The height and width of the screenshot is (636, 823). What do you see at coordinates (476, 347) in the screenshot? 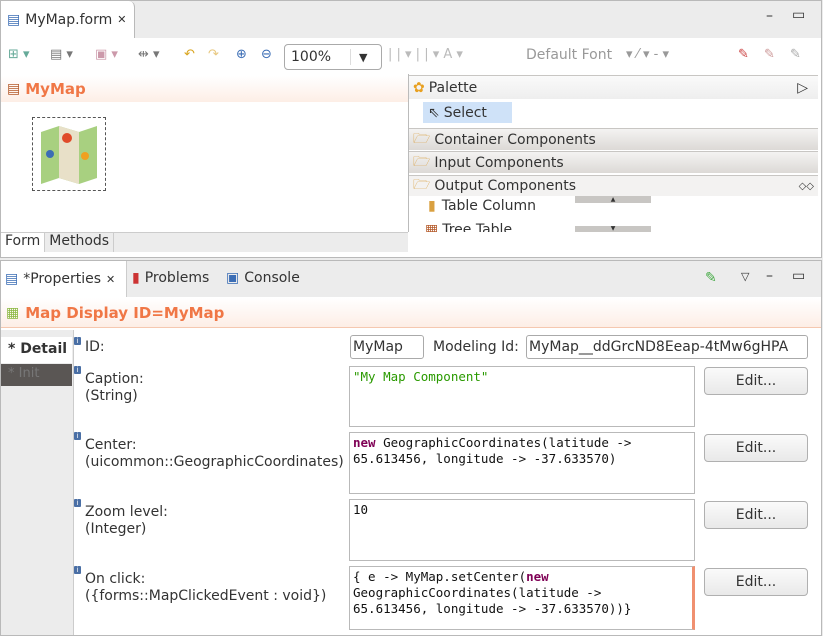
I see `modeling-id-label: Modeling Id:` at bounding box center [476, 347].